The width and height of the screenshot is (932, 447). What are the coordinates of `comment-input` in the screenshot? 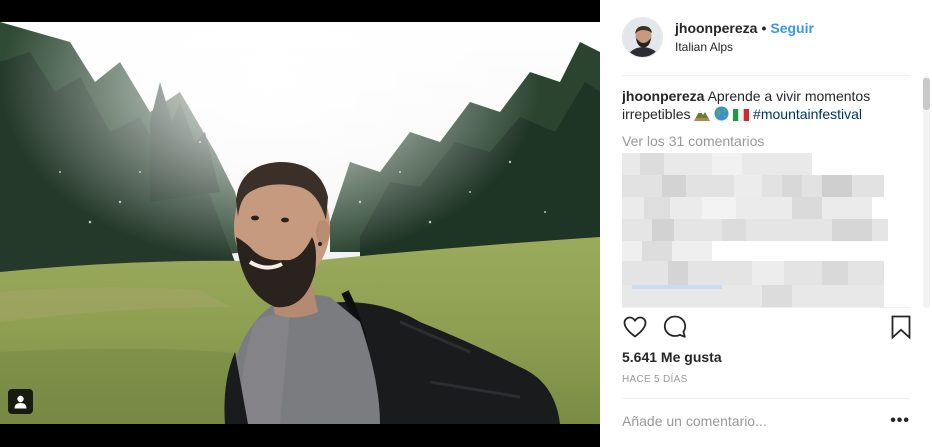 It's located at (747, 421).